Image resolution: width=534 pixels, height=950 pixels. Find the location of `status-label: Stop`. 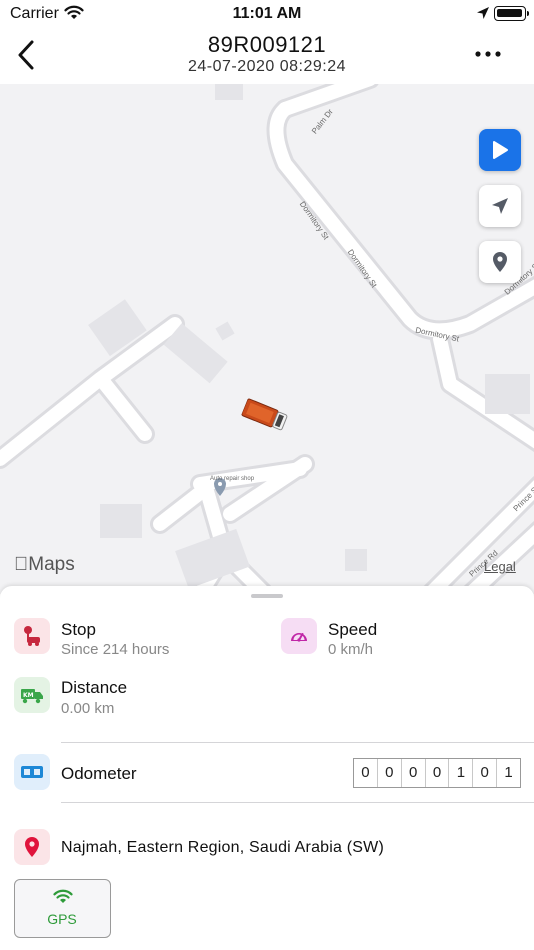

status-label: Stop is located at coordinates (78, 629).